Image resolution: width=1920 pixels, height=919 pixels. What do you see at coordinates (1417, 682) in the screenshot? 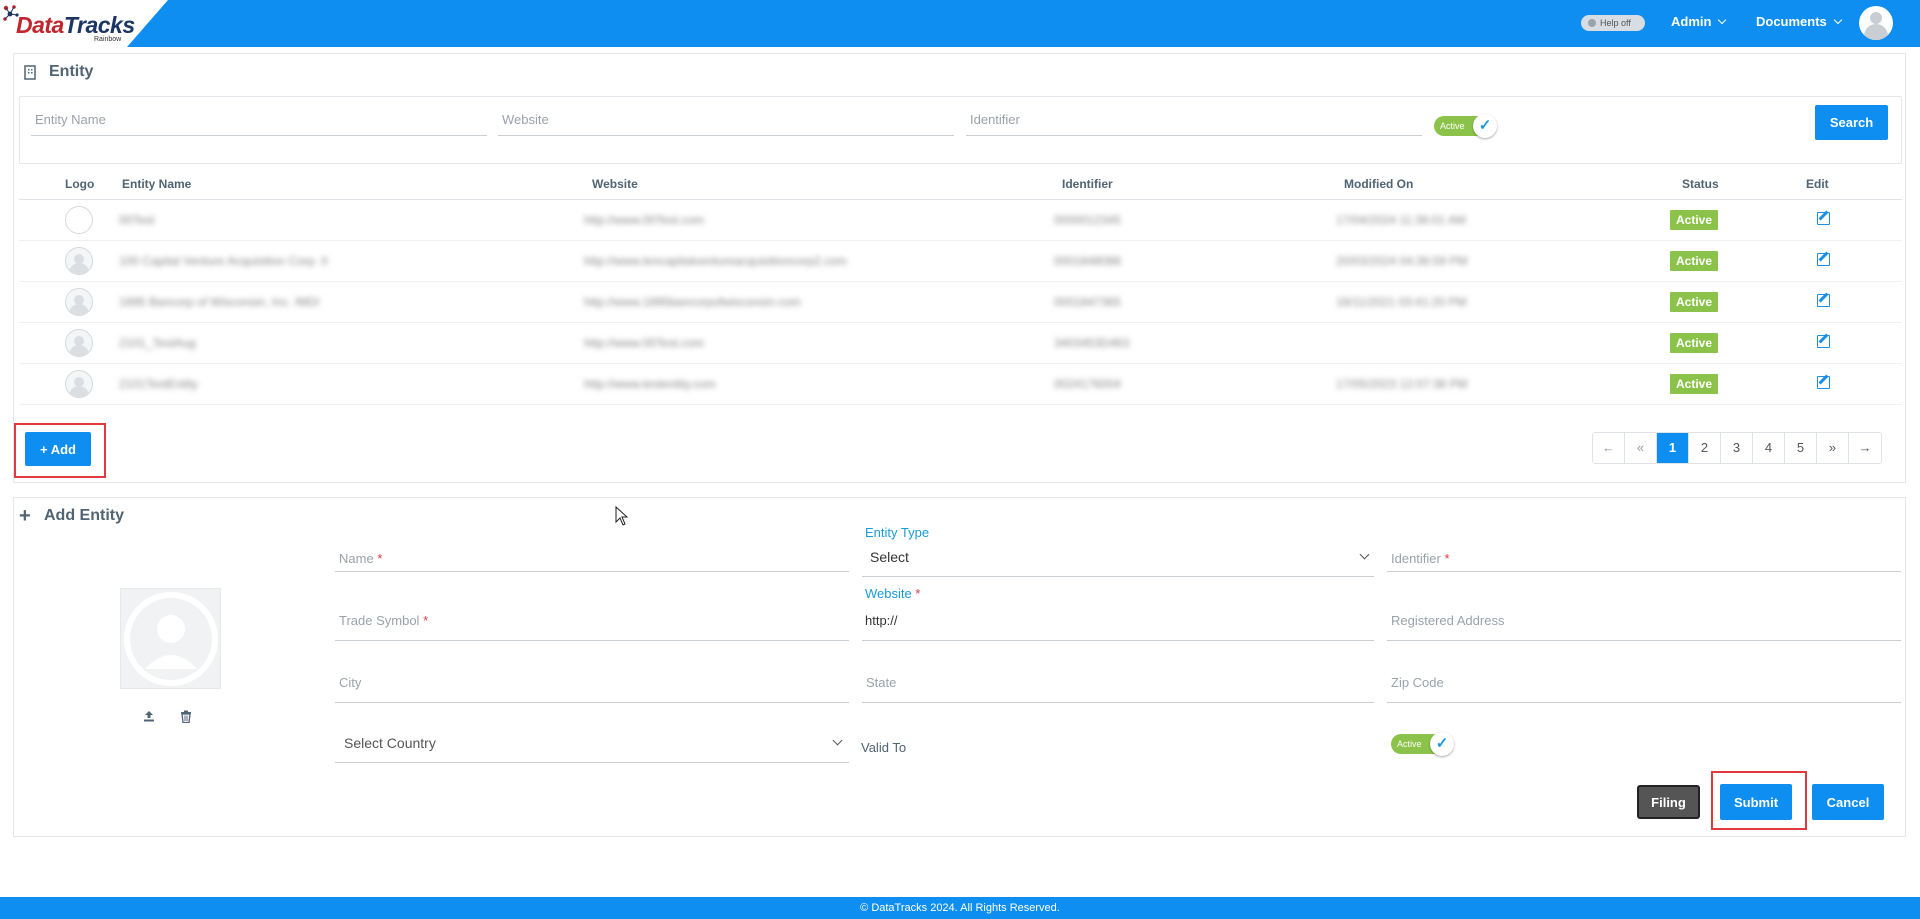
I see `zip-code-input: Zip Code` at bounding box center [1417, 682].